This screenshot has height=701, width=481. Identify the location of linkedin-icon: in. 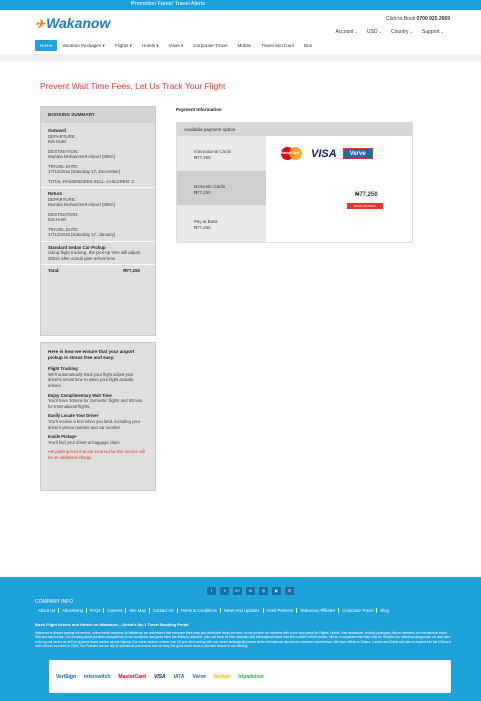
(250, 591).